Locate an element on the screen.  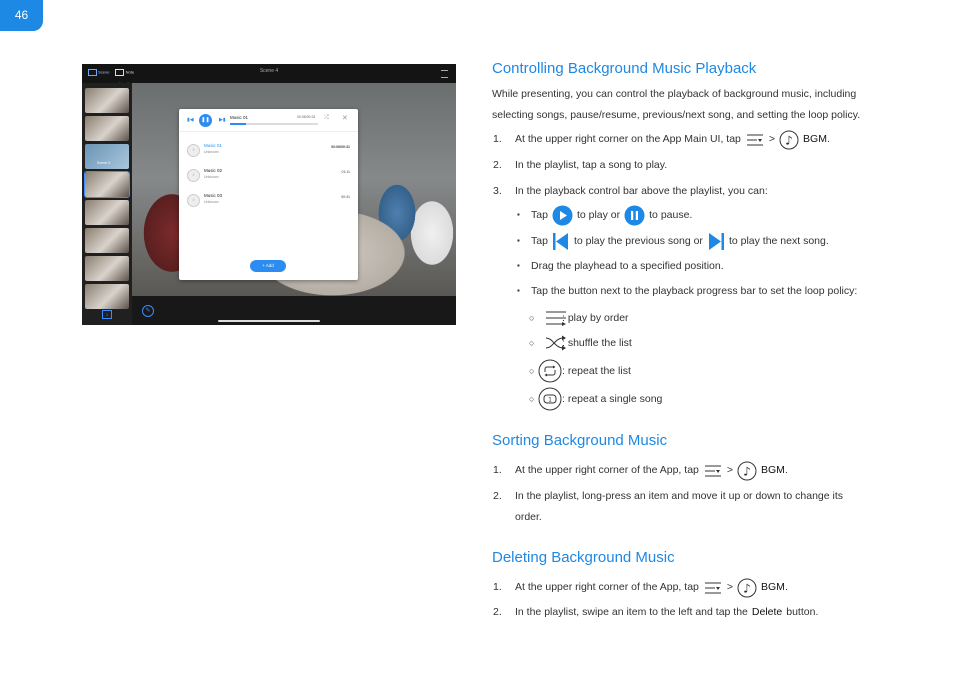
add-music-button: + Add is located at coordinates (268, 266).